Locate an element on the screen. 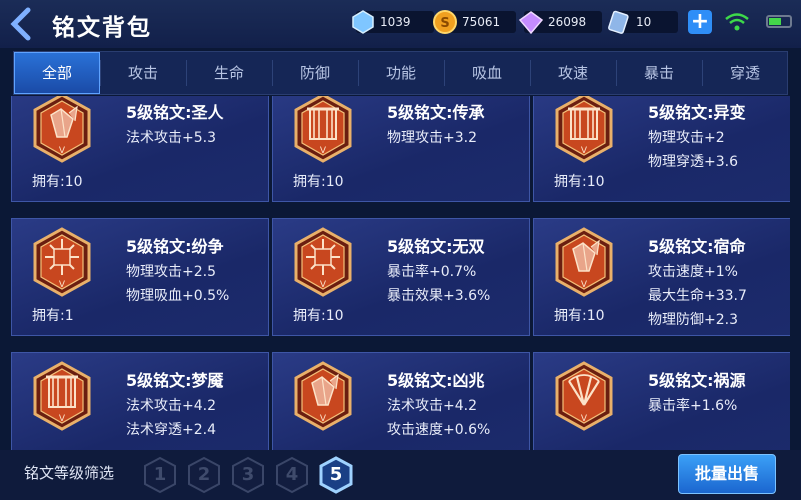 The height and width of the screenshot is (500, 801). coin-icon: S is located at coordinates (445, 22).